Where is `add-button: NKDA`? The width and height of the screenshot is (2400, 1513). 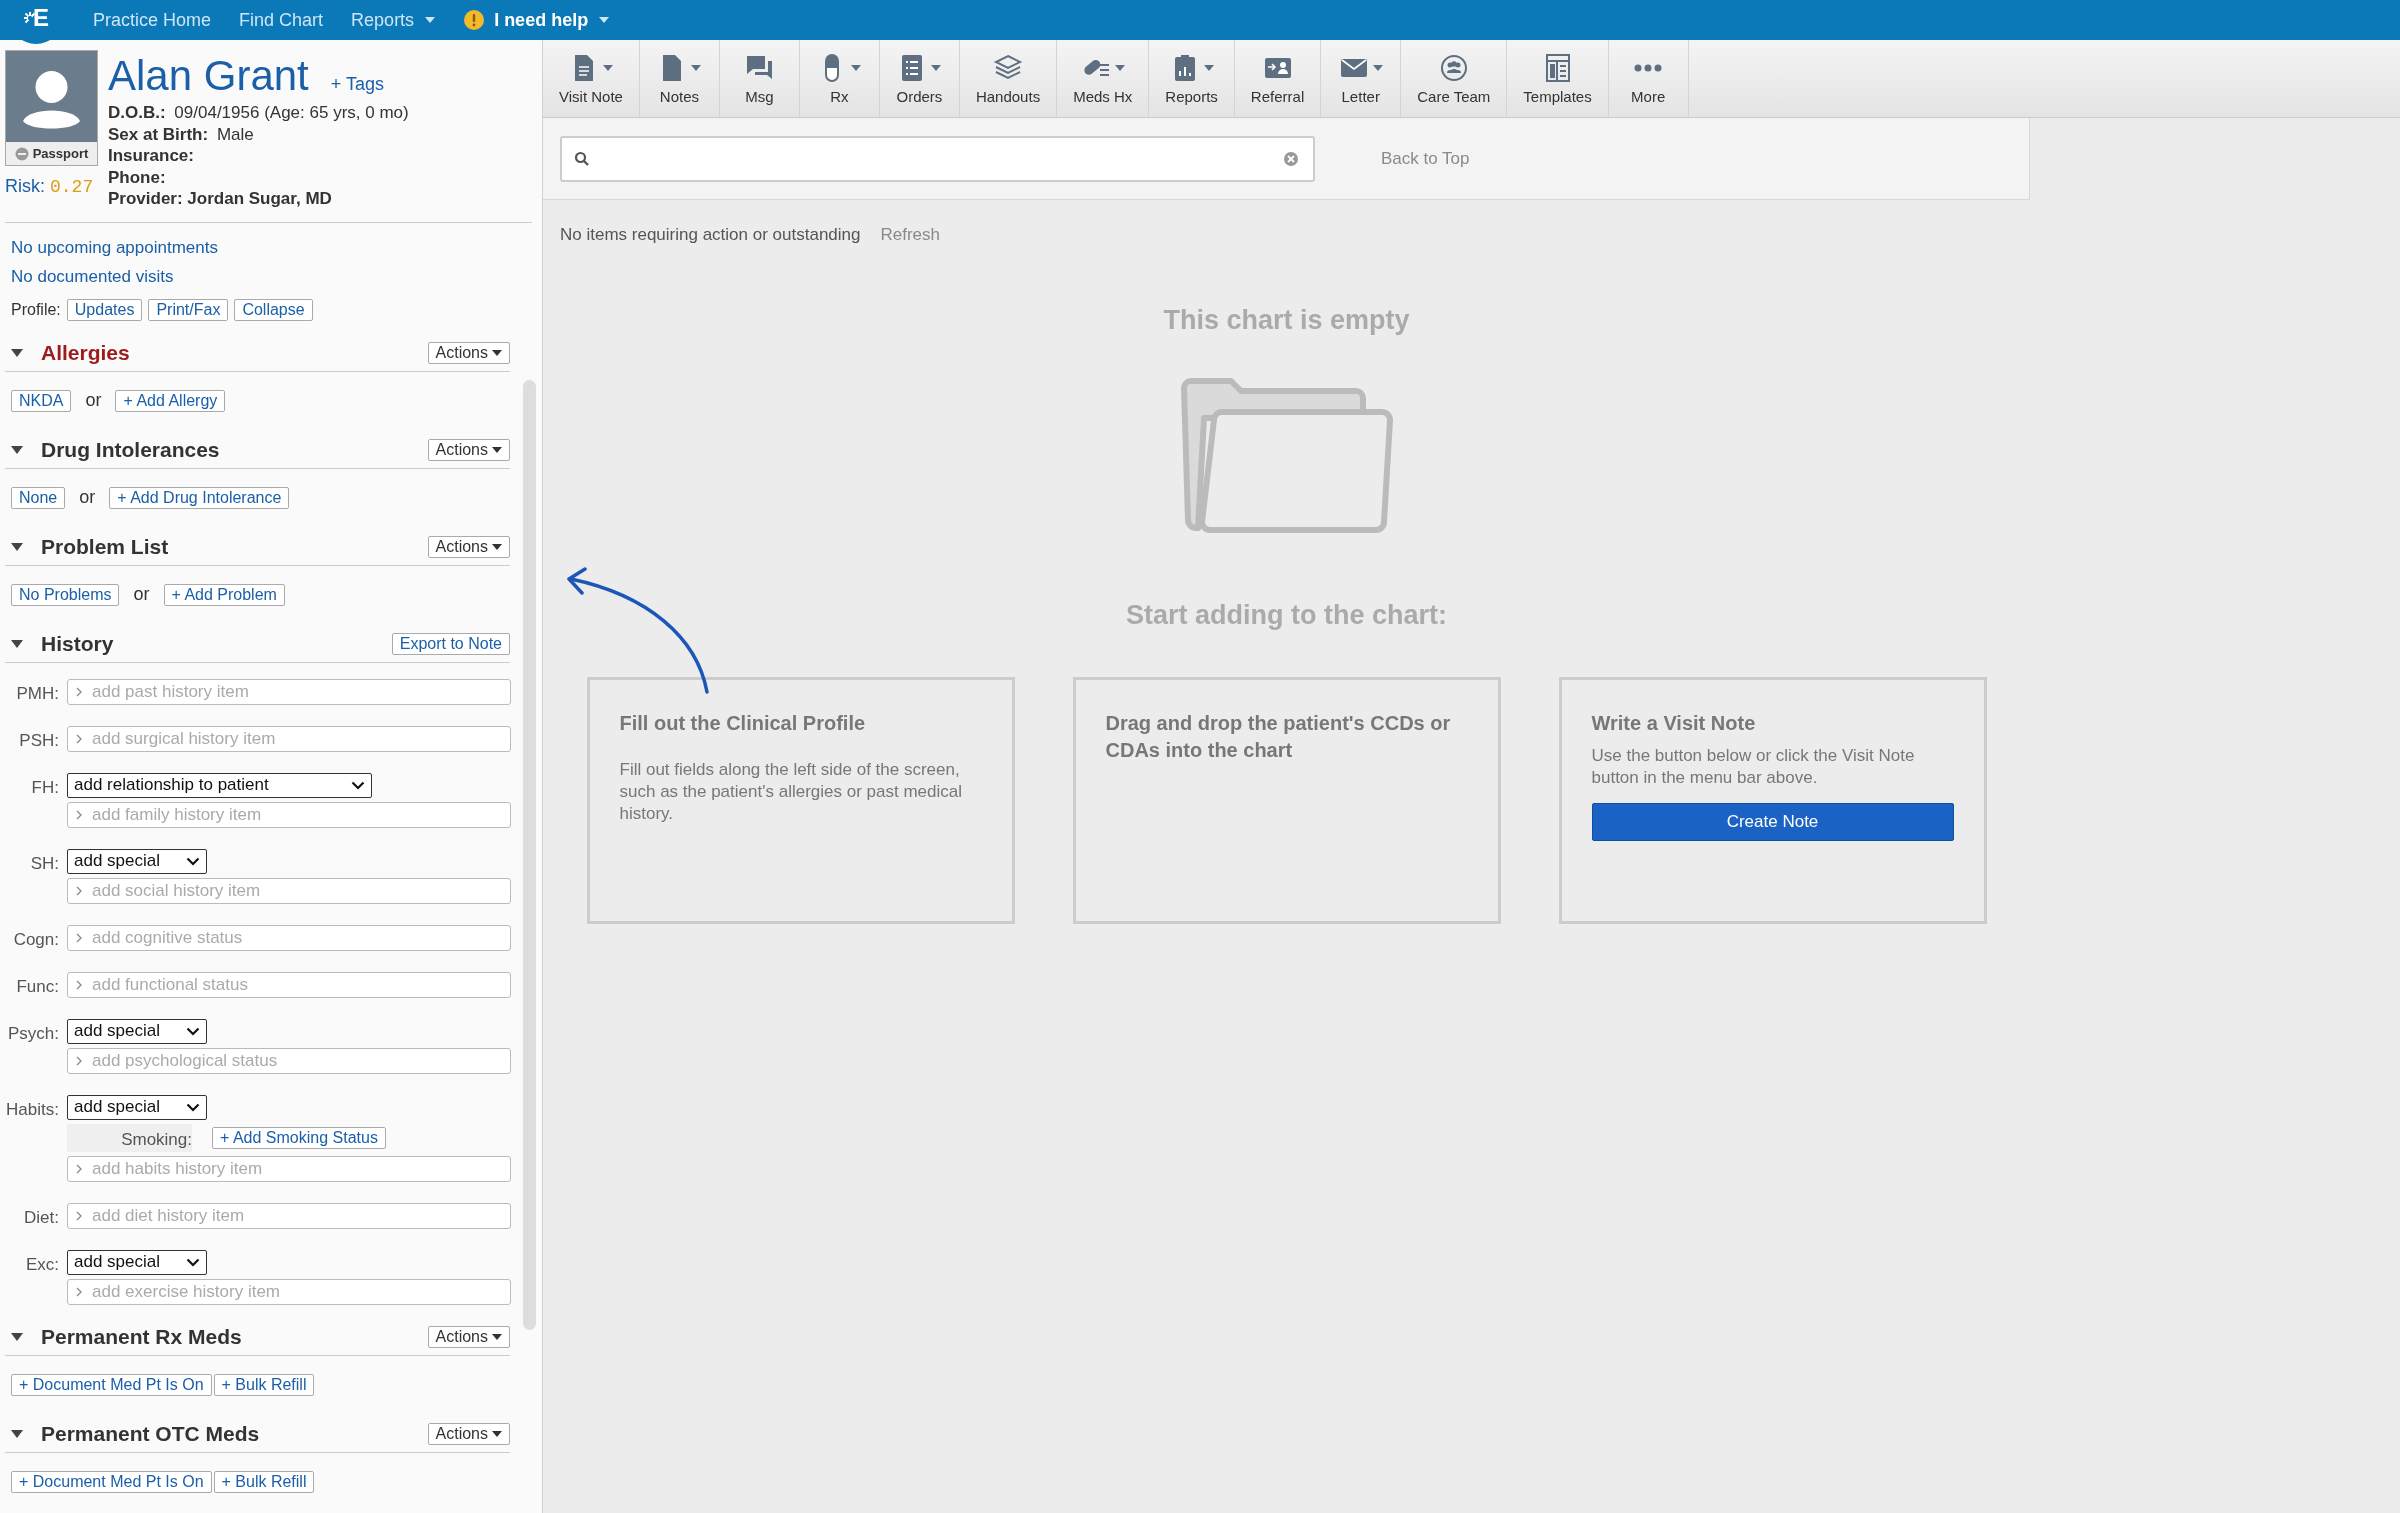
add-button: NKDA is located at coordinates (41, 400).